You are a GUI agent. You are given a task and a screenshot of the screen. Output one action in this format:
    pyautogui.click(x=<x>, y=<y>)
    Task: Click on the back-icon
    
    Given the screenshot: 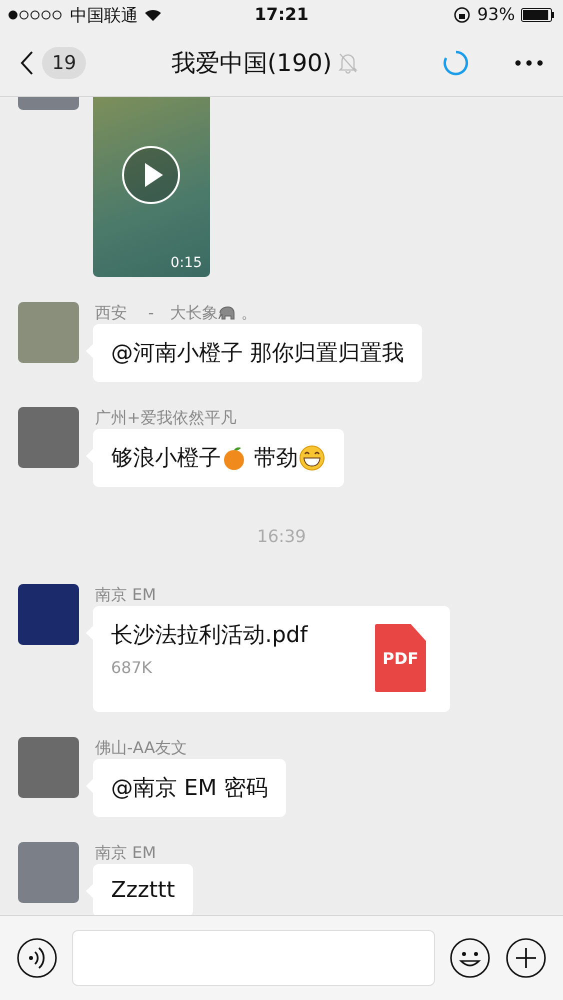 What is the action you would take?
    pyautogui.click(x=27, y=63)
    